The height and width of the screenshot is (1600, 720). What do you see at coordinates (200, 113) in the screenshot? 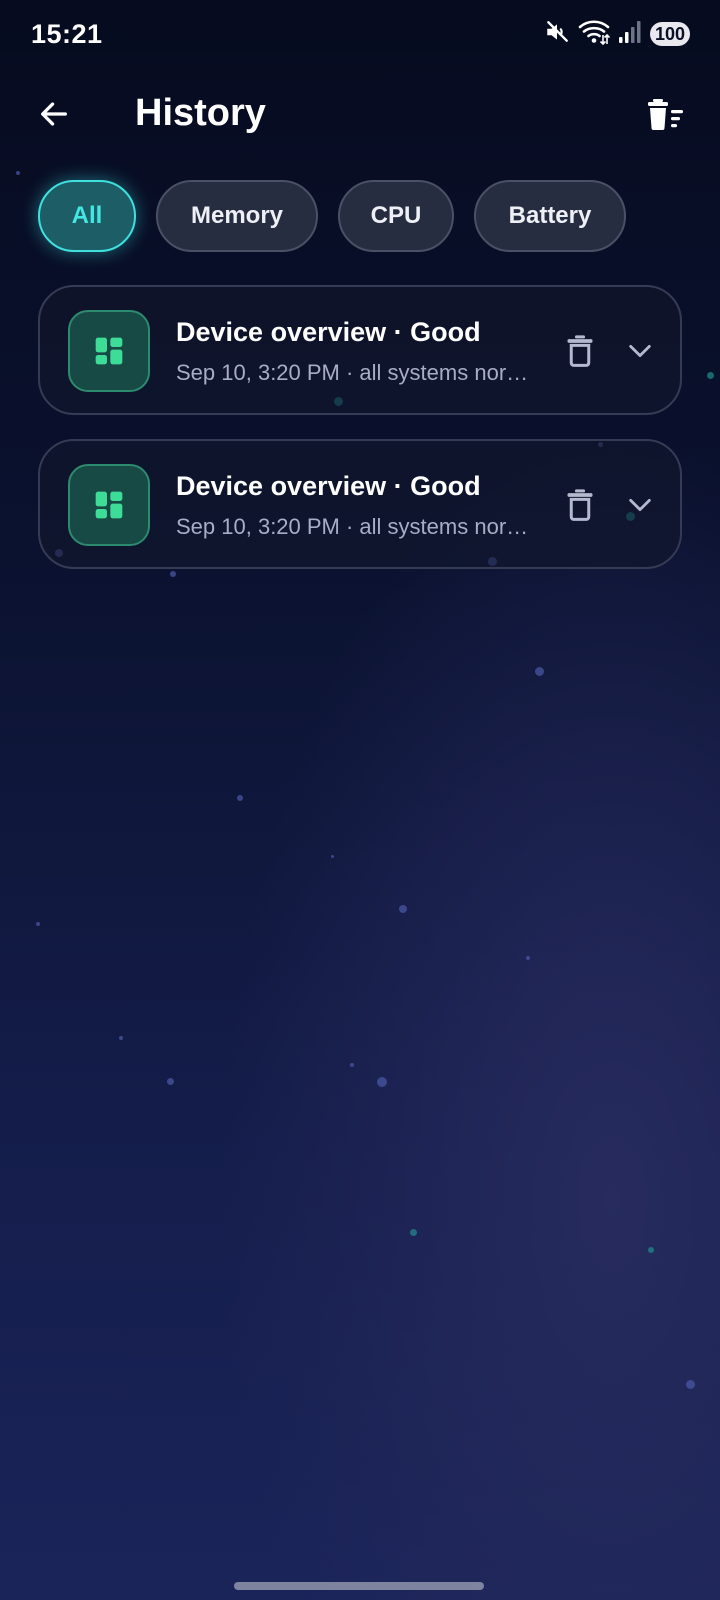
I see `page-title: History` at bounding box center [200, 113].